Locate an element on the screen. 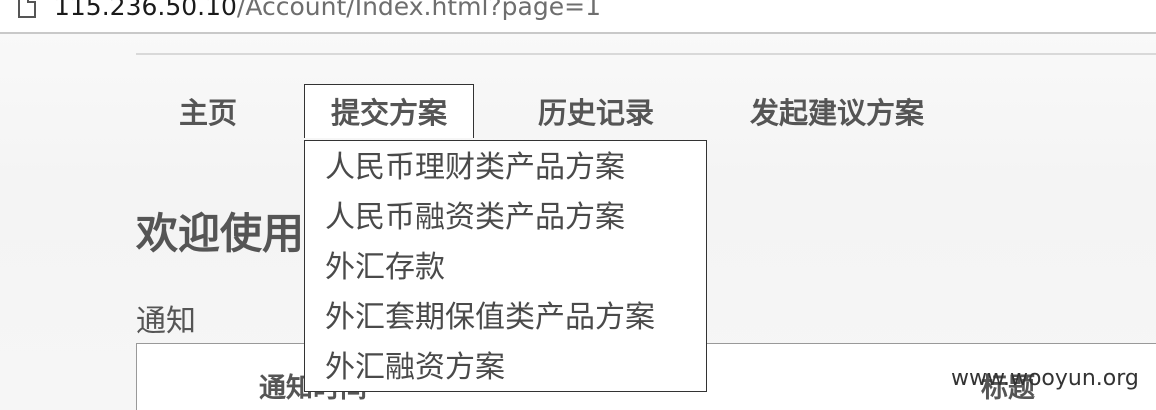 This screenshot has height=410, width=1156. url-path: /Account/Index.html?page=1 is located at coordinates (418, 10).